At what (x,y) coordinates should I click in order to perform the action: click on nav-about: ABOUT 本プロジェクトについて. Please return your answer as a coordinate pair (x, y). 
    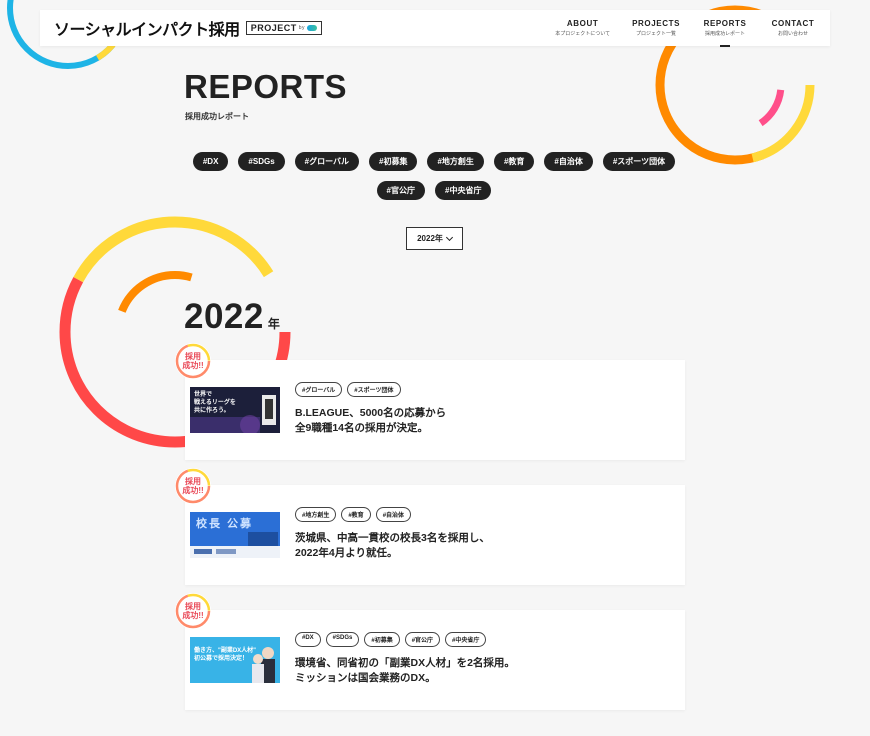
    Looking at the image, I should click on (582, 28).